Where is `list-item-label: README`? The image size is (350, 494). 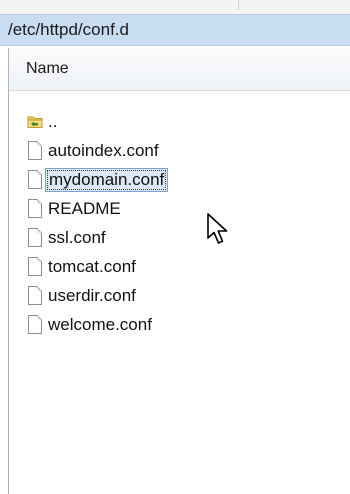
list-item-label: README is located at coordinates (84, 208).